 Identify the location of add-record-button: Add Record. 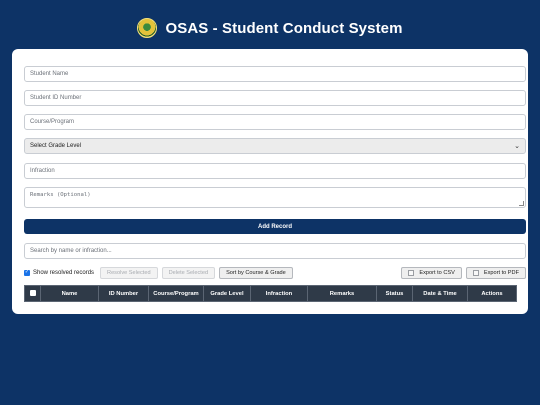
(275, 226).